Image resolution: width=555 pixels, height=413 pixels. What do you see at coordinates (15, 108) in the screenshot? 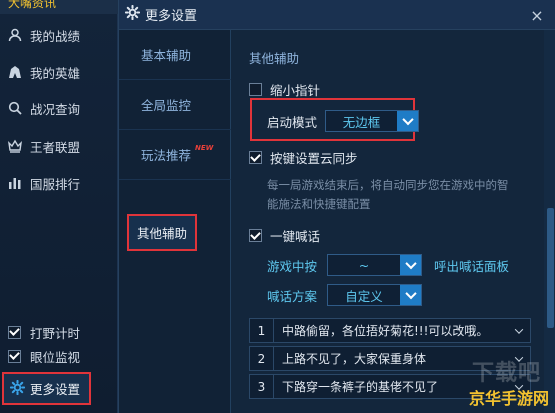
I see `search-icon` at bounding box center [15, 108].